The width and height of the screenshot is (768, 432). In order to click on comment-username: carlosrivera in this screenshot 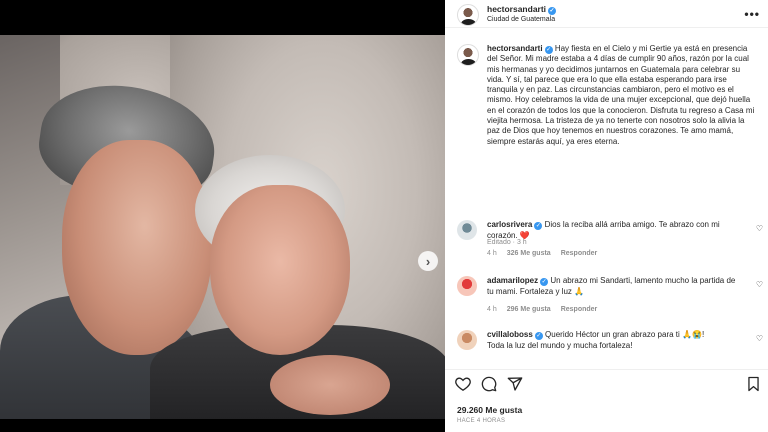, I will do `click(509, 224)`.